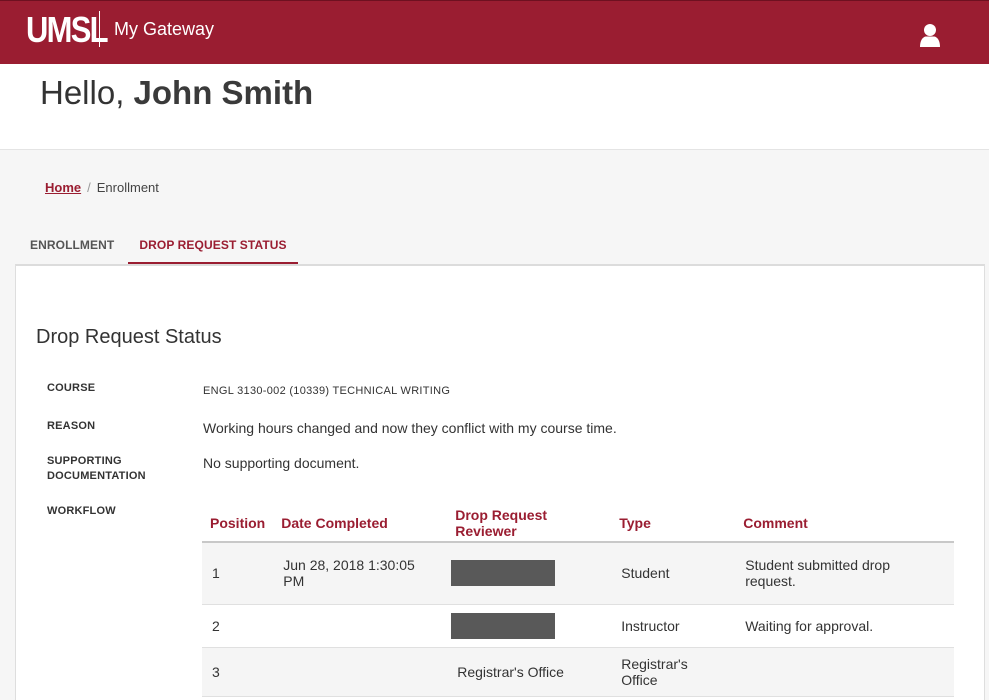 The image size is (989, 700). I want to click on cell-position: 1, so click(238, 573).